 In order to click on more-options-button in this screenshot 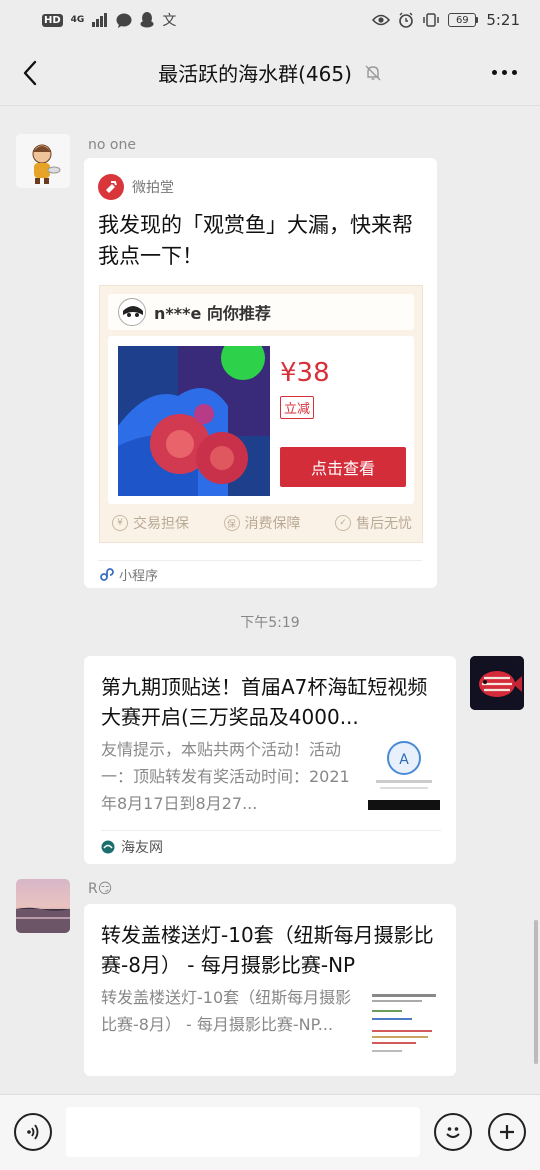, I will do `click(504, 72)`.